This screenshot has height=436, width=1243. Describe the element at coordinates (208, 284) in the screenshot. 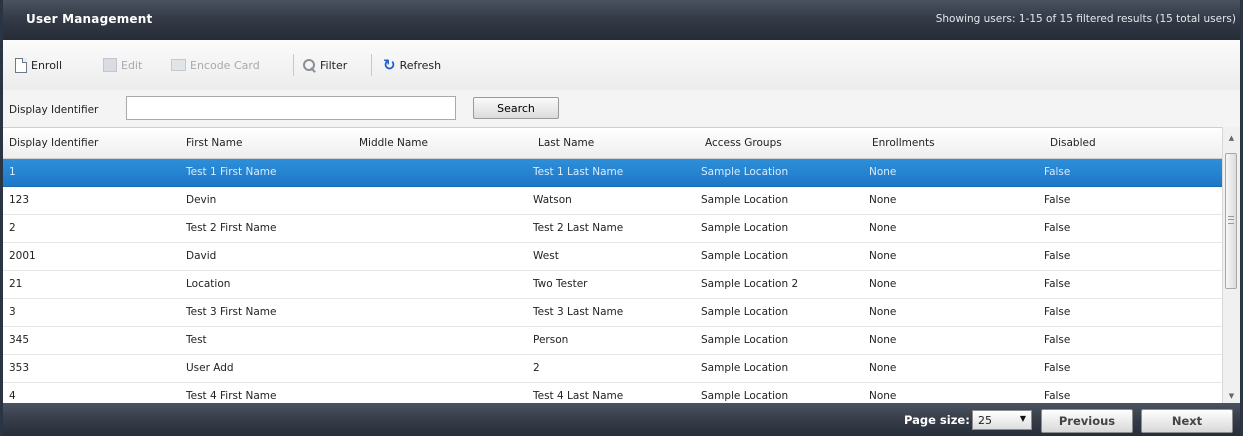

I see `first-name-cell: Location` at that location.